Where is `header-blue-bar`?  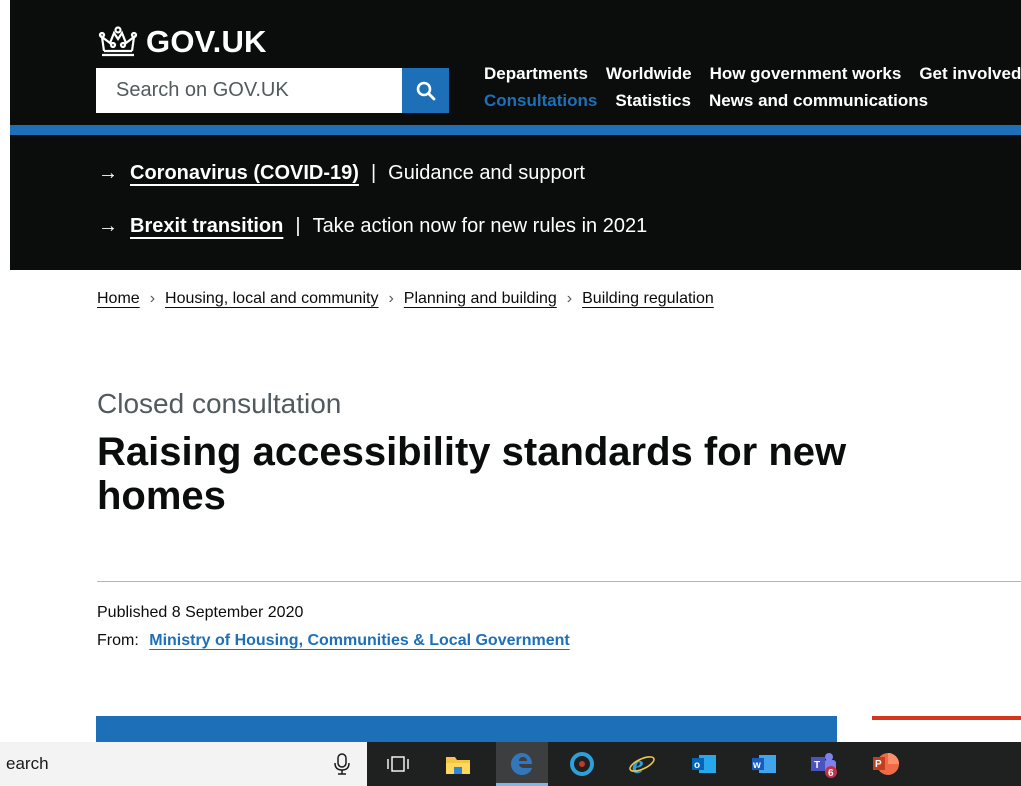
header-blue-bar is located at coordinates (515, 130).